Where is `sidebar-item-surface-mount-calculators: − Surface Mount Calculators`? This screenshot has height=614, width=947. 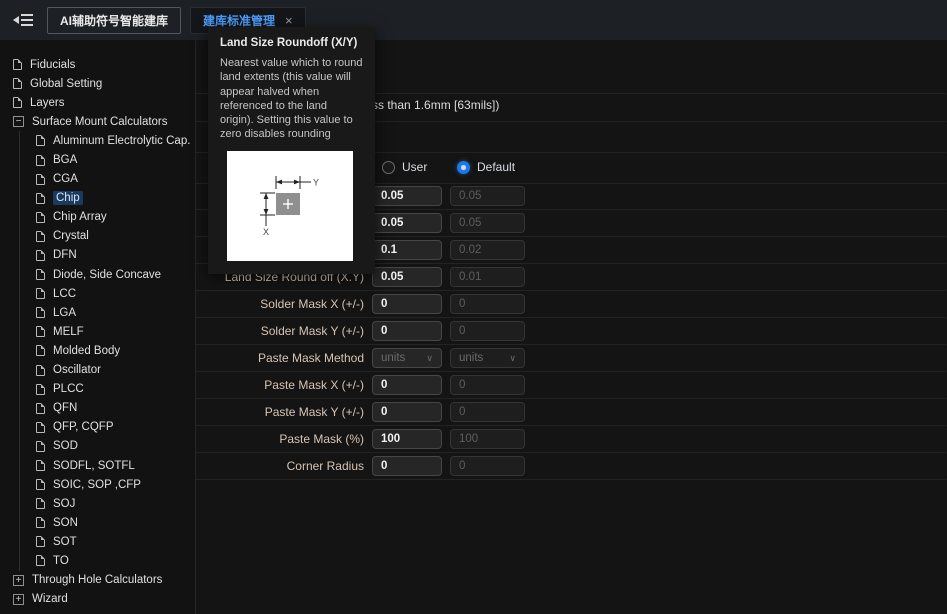 sidebar-item-surface-mount-calculators: − Surface Mount Calculators is located at coordinates (97, 121).